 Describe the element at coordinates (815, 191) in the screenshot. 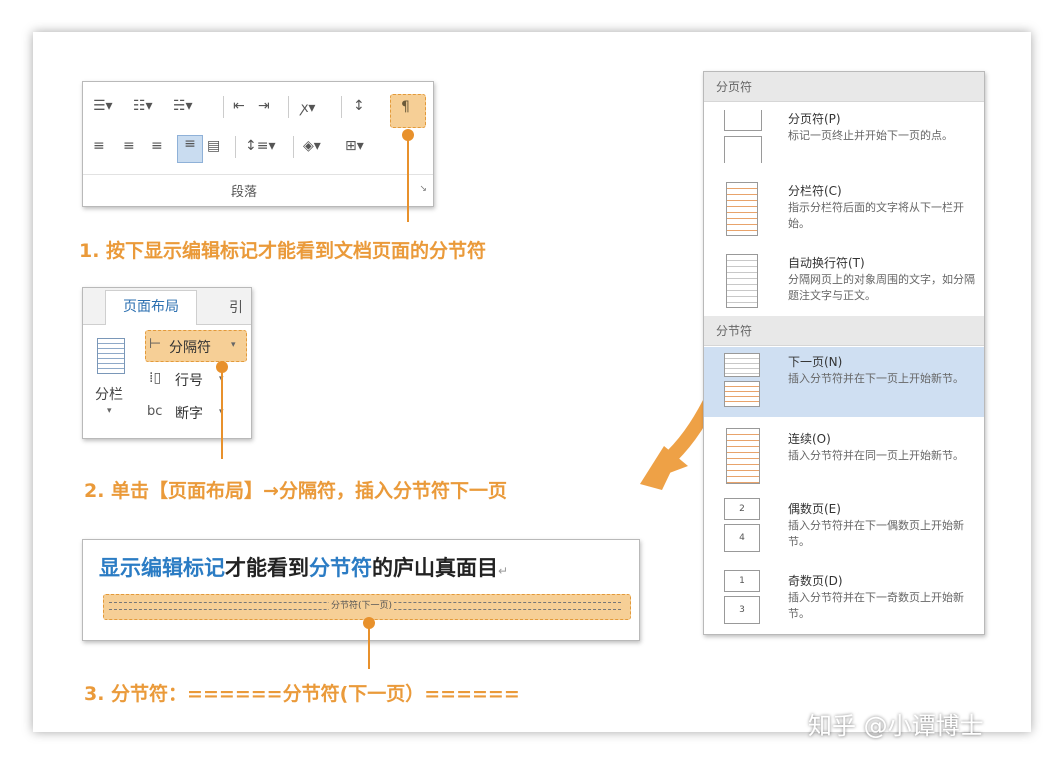

I see `menu-item-title: 分栏符(C)` at that location.